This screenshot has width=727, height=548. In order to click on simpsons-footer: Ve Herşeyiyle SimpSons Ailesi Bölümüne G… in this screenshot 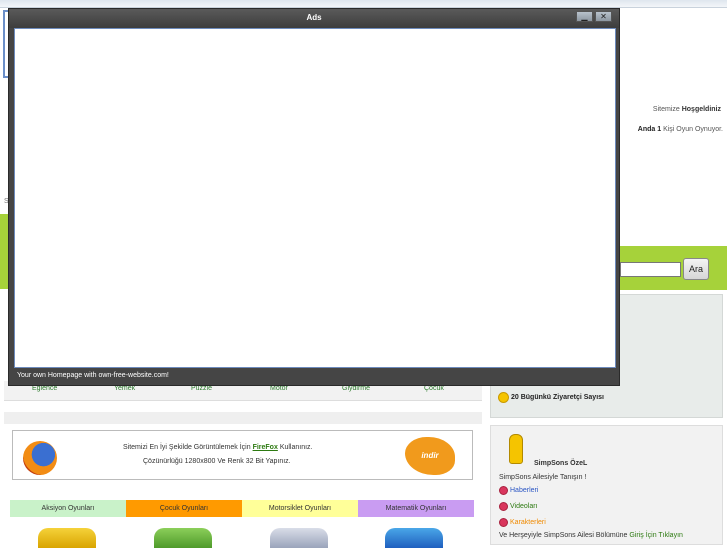, I will do `click(591, 535)`.